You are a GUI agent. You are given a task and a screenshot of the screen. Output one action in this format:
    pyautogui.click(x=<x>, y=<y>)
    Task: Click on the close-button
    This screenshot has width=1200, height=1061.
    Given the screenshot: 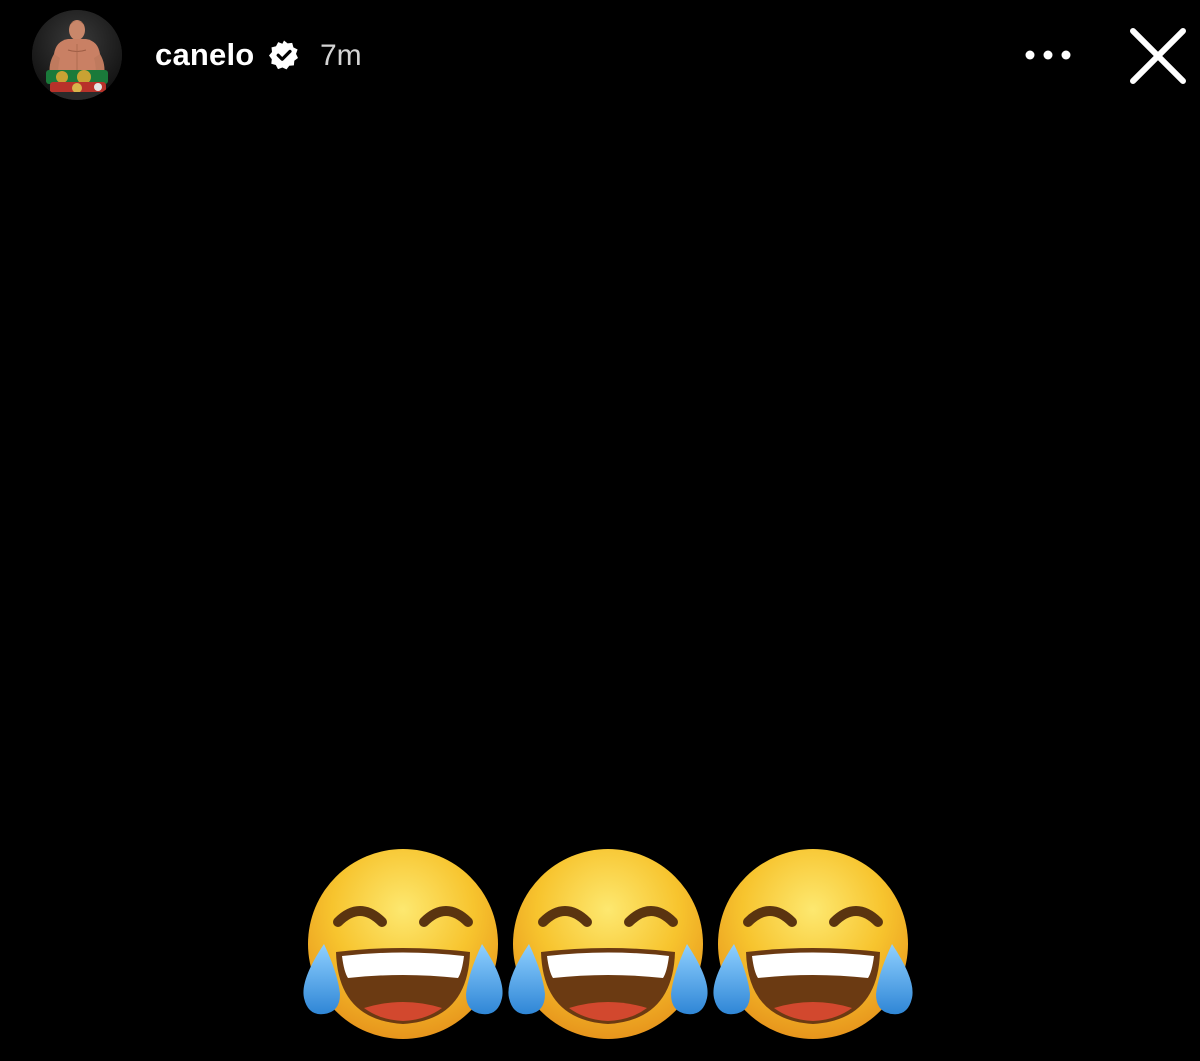 What is the action you would take?
    pyautogui.click(x=1158, y=56)
    